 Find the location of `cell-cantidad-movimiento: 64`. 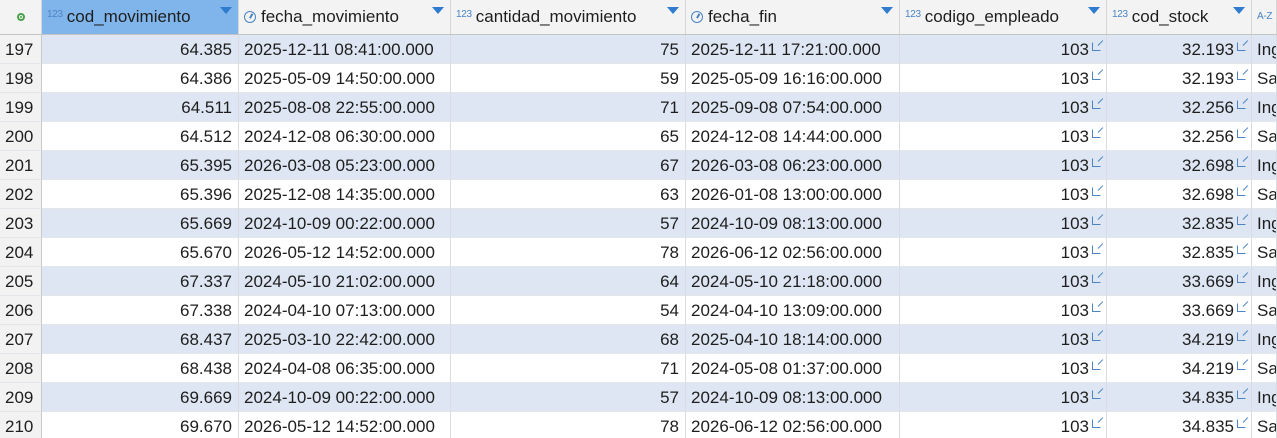

cell-cantidad-movimiento: 64 is located at coordinates (568, 281).